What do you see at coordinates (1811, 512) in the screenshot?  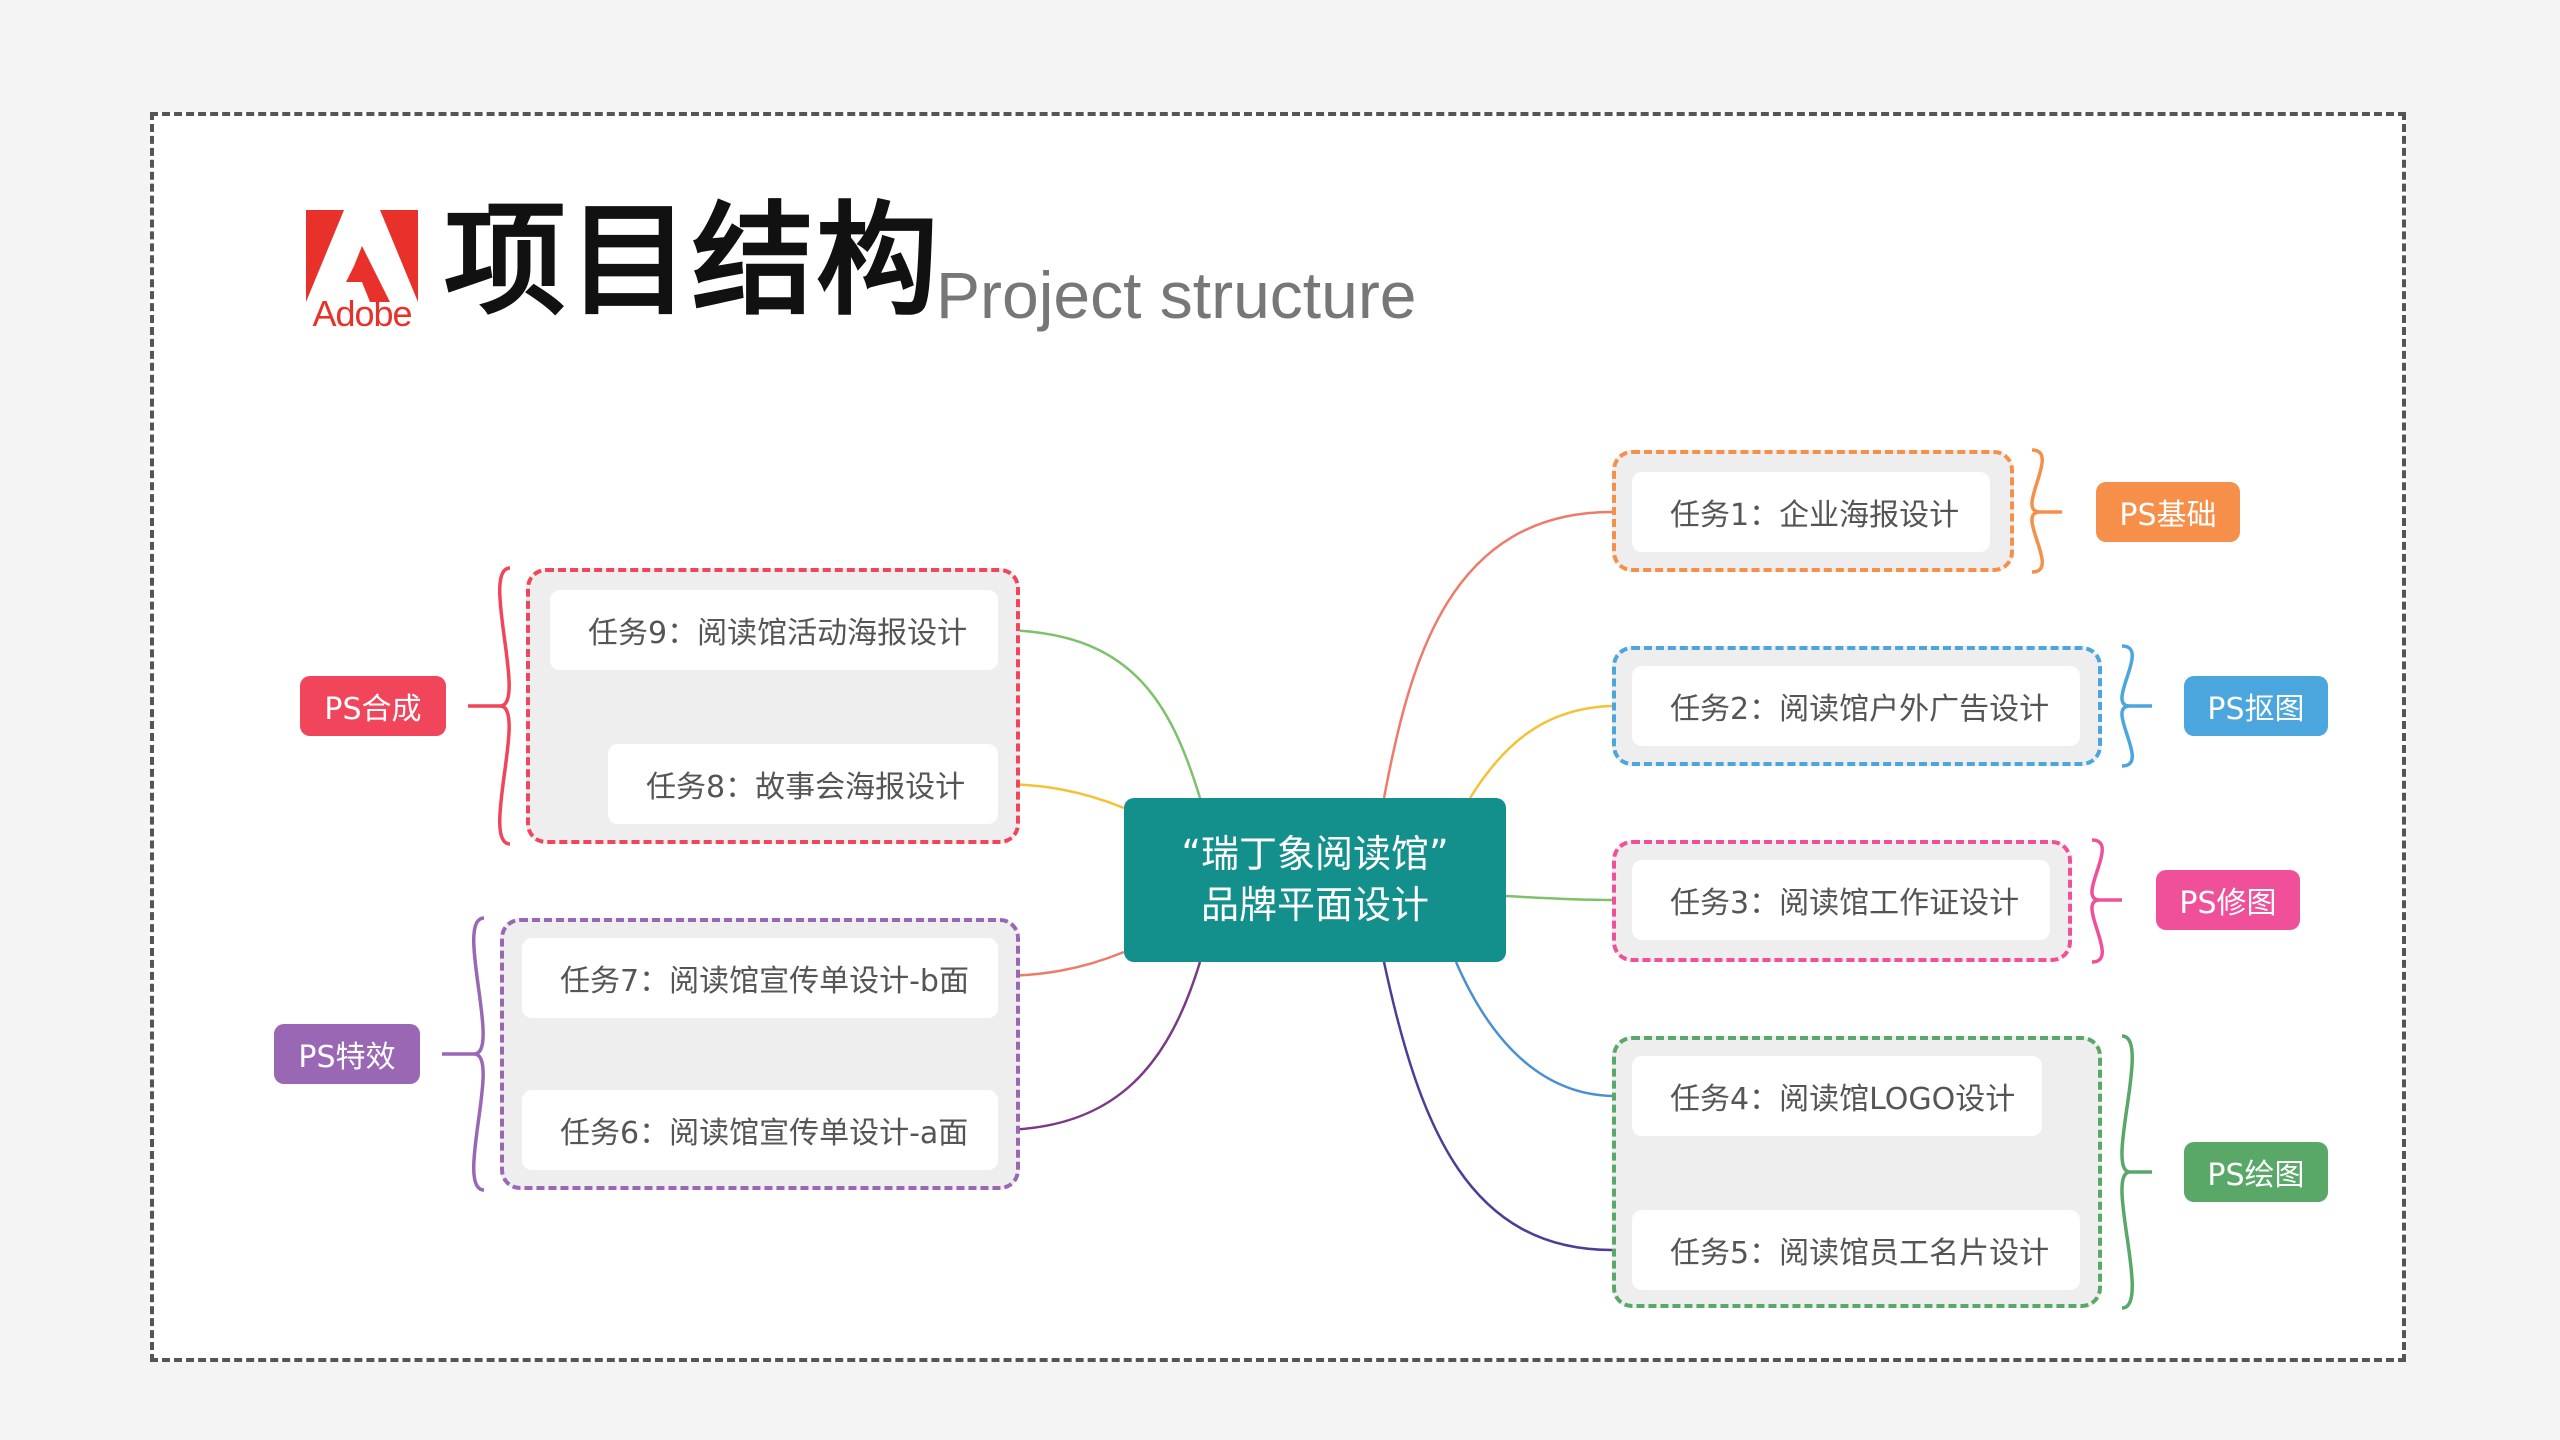 I see `task-1-node: 任务1：企业海报设计` at bounding box center [1811, 512].